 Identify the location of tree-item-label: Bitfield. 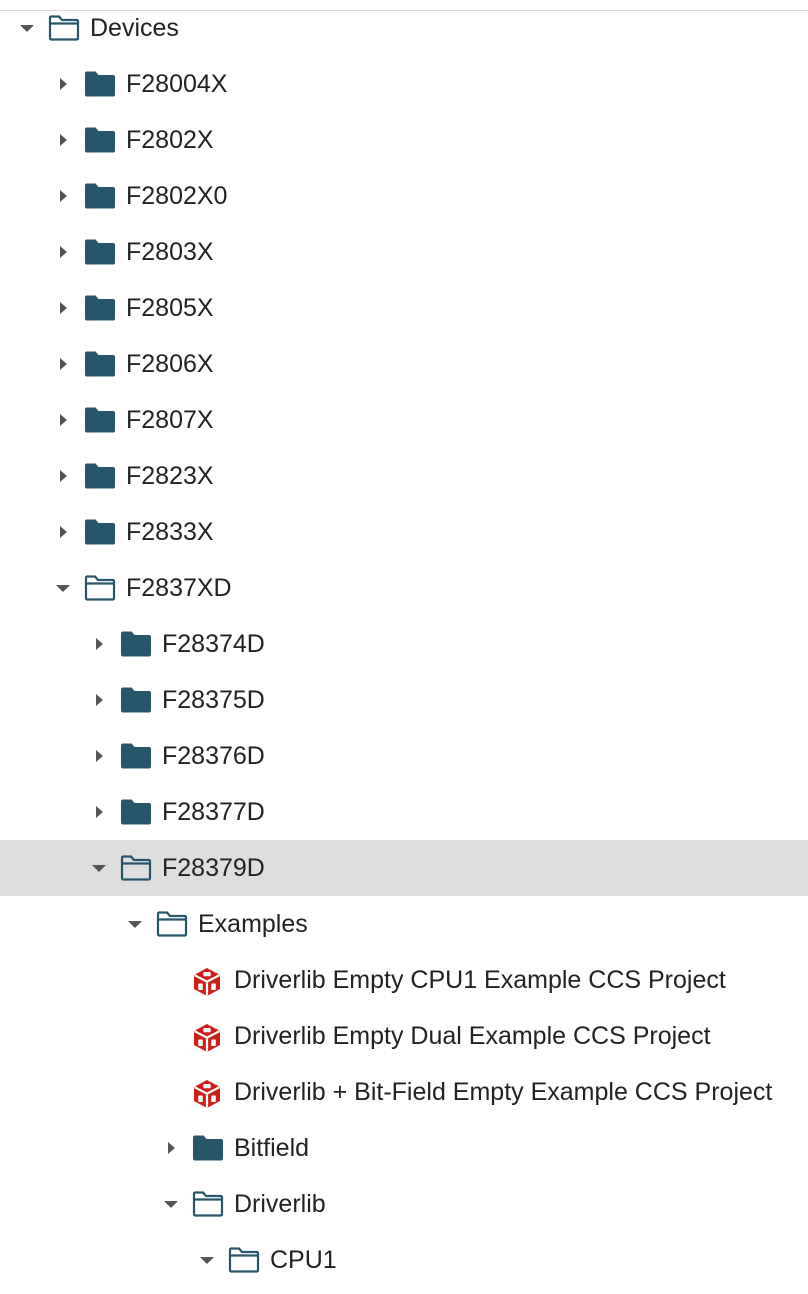
(272, 1148).